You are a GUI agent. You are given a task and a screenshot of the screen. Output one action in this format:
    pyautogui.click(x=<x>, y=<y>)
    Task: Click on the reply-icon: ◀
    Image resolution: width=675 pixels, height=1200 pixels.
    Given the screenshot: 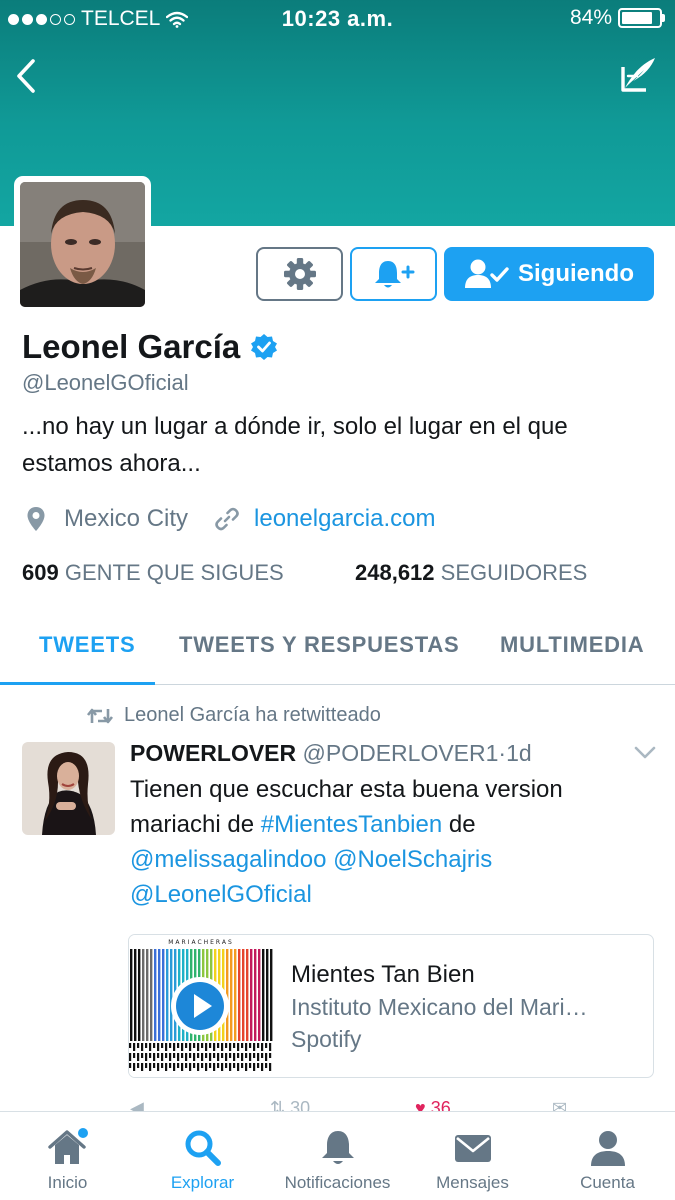 What is the action you would take?
    pyautogui.click(x=137, y=1105)
    